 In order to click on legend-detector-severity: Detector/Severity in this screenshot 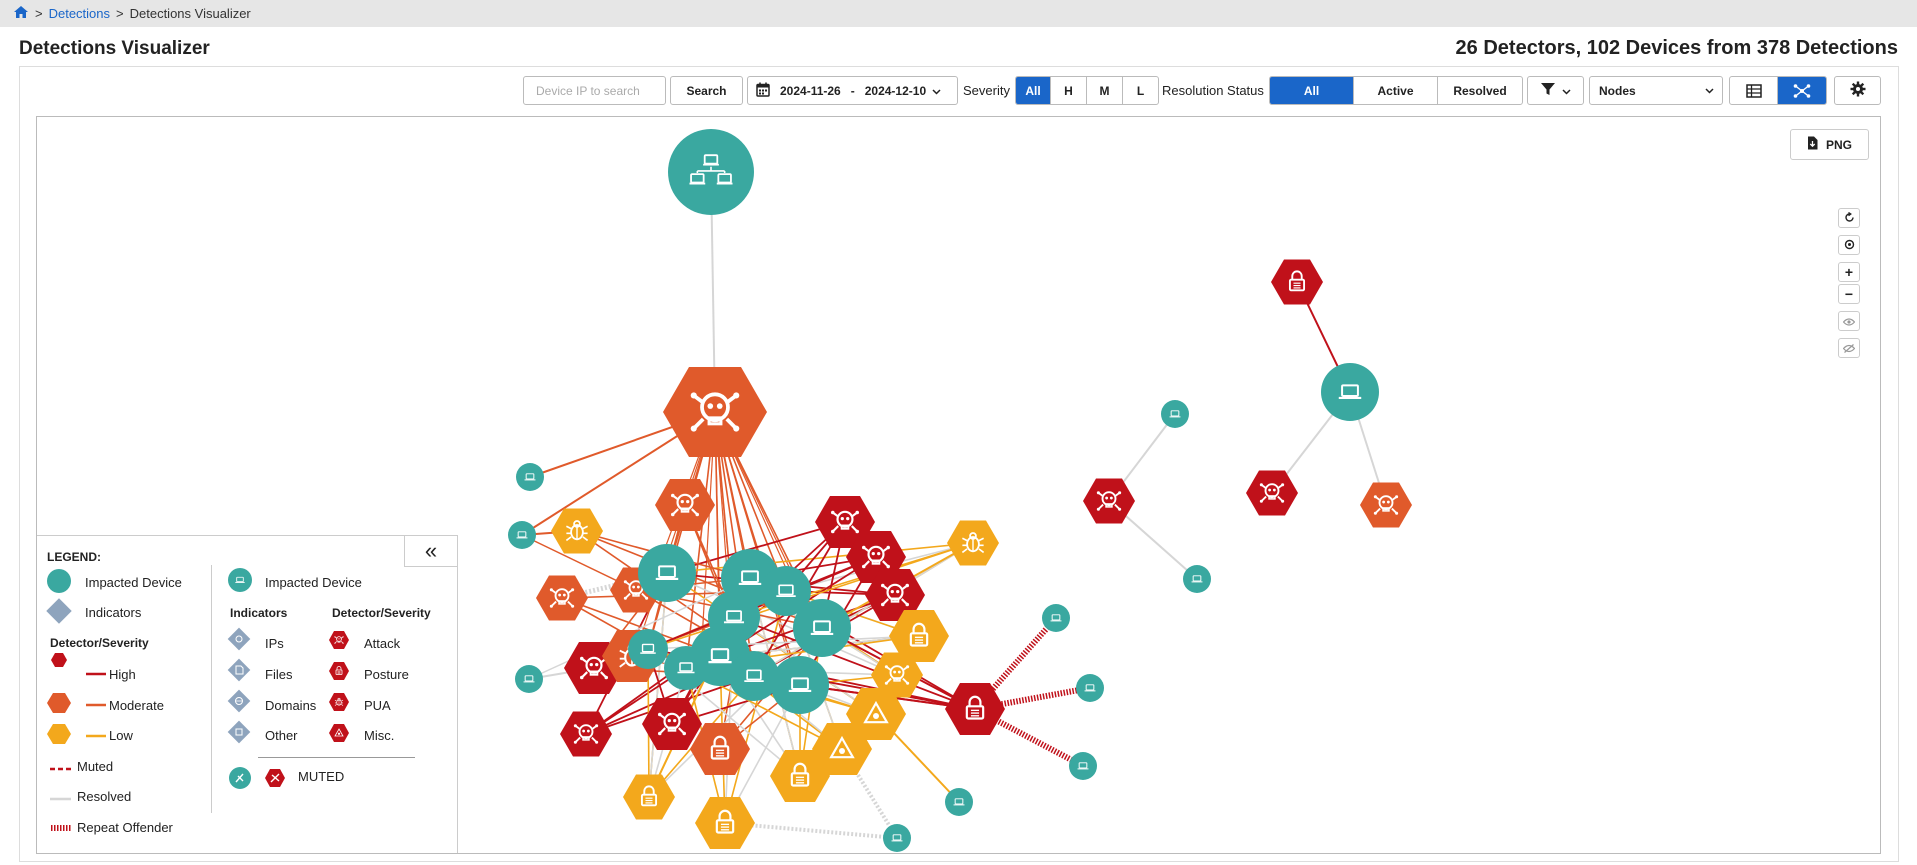, I will do `click(99, 643)`.